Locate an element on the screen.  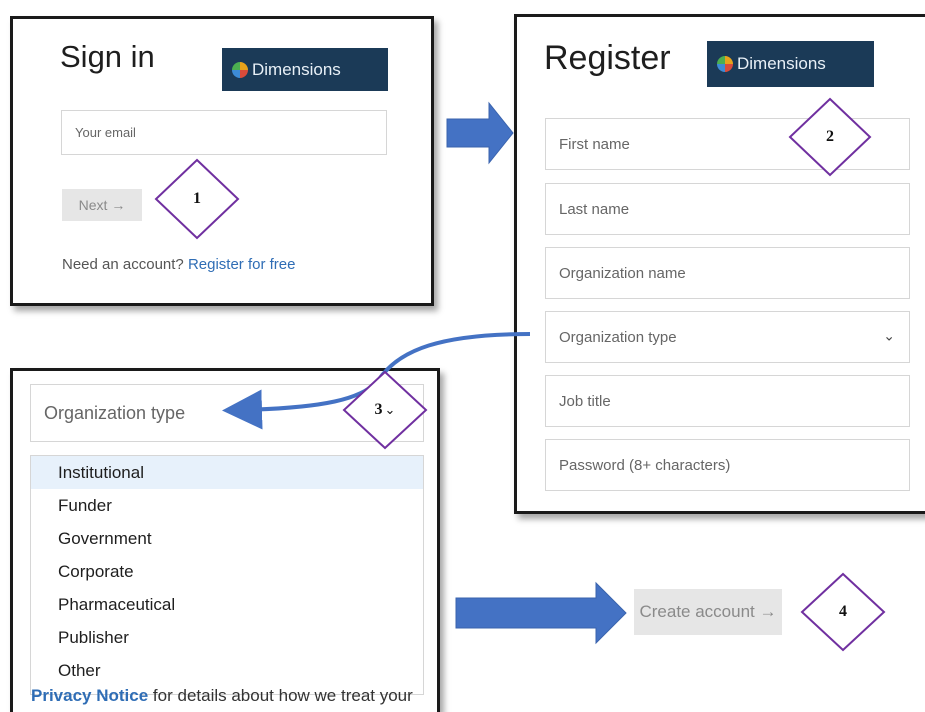
step-number: 2 is located at coordinates (830, 136).